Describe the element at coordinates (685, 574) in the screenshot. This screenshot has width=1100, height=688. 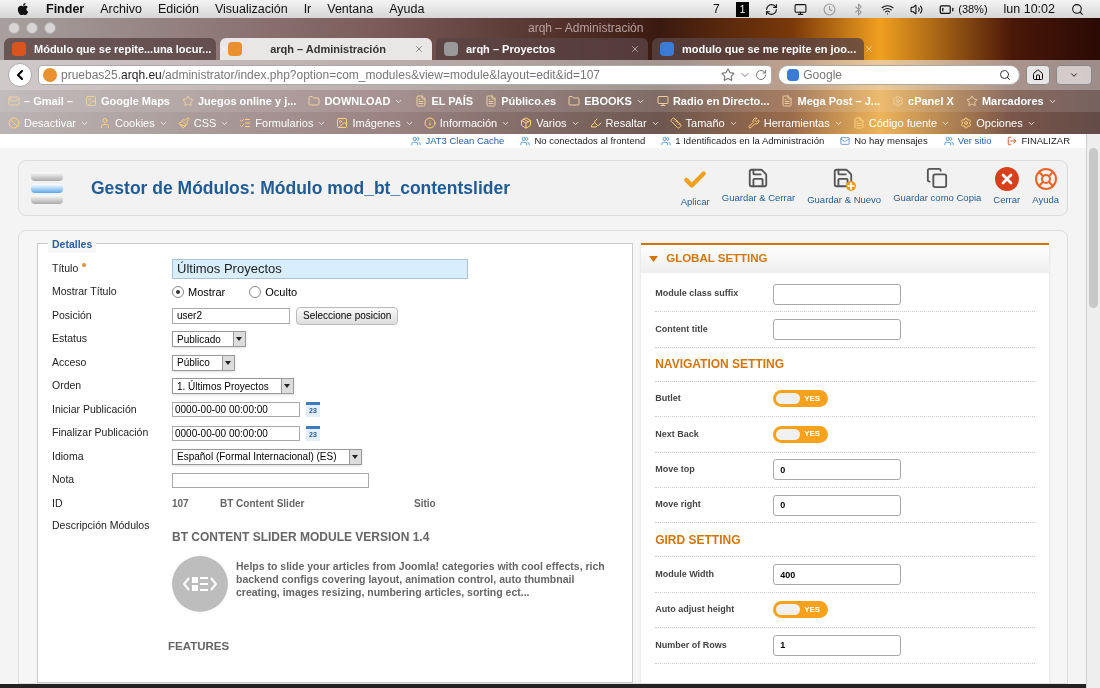
I see `setting-label: Module Width` at that location.